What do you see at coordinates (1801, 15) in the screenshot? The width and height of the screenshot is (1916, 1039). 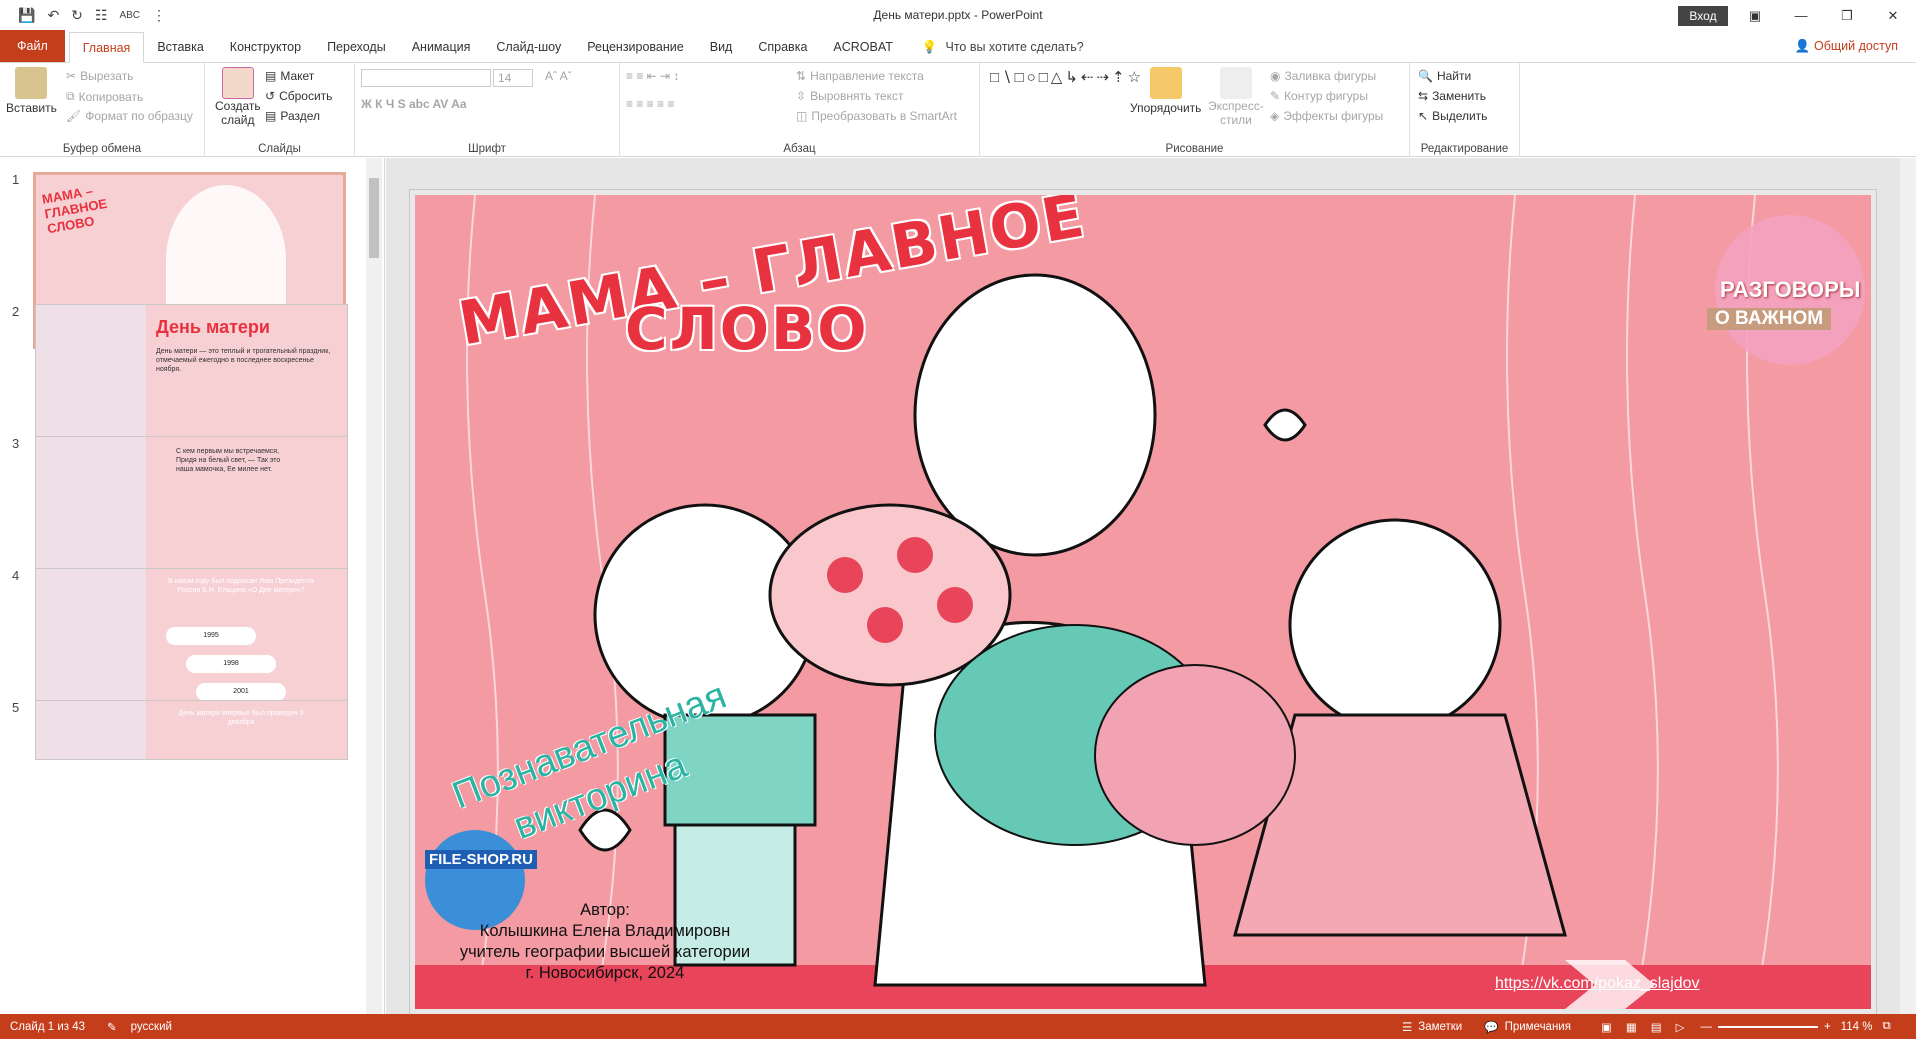 I see `minimize-icon: —` at bounding box center [1801, 15].